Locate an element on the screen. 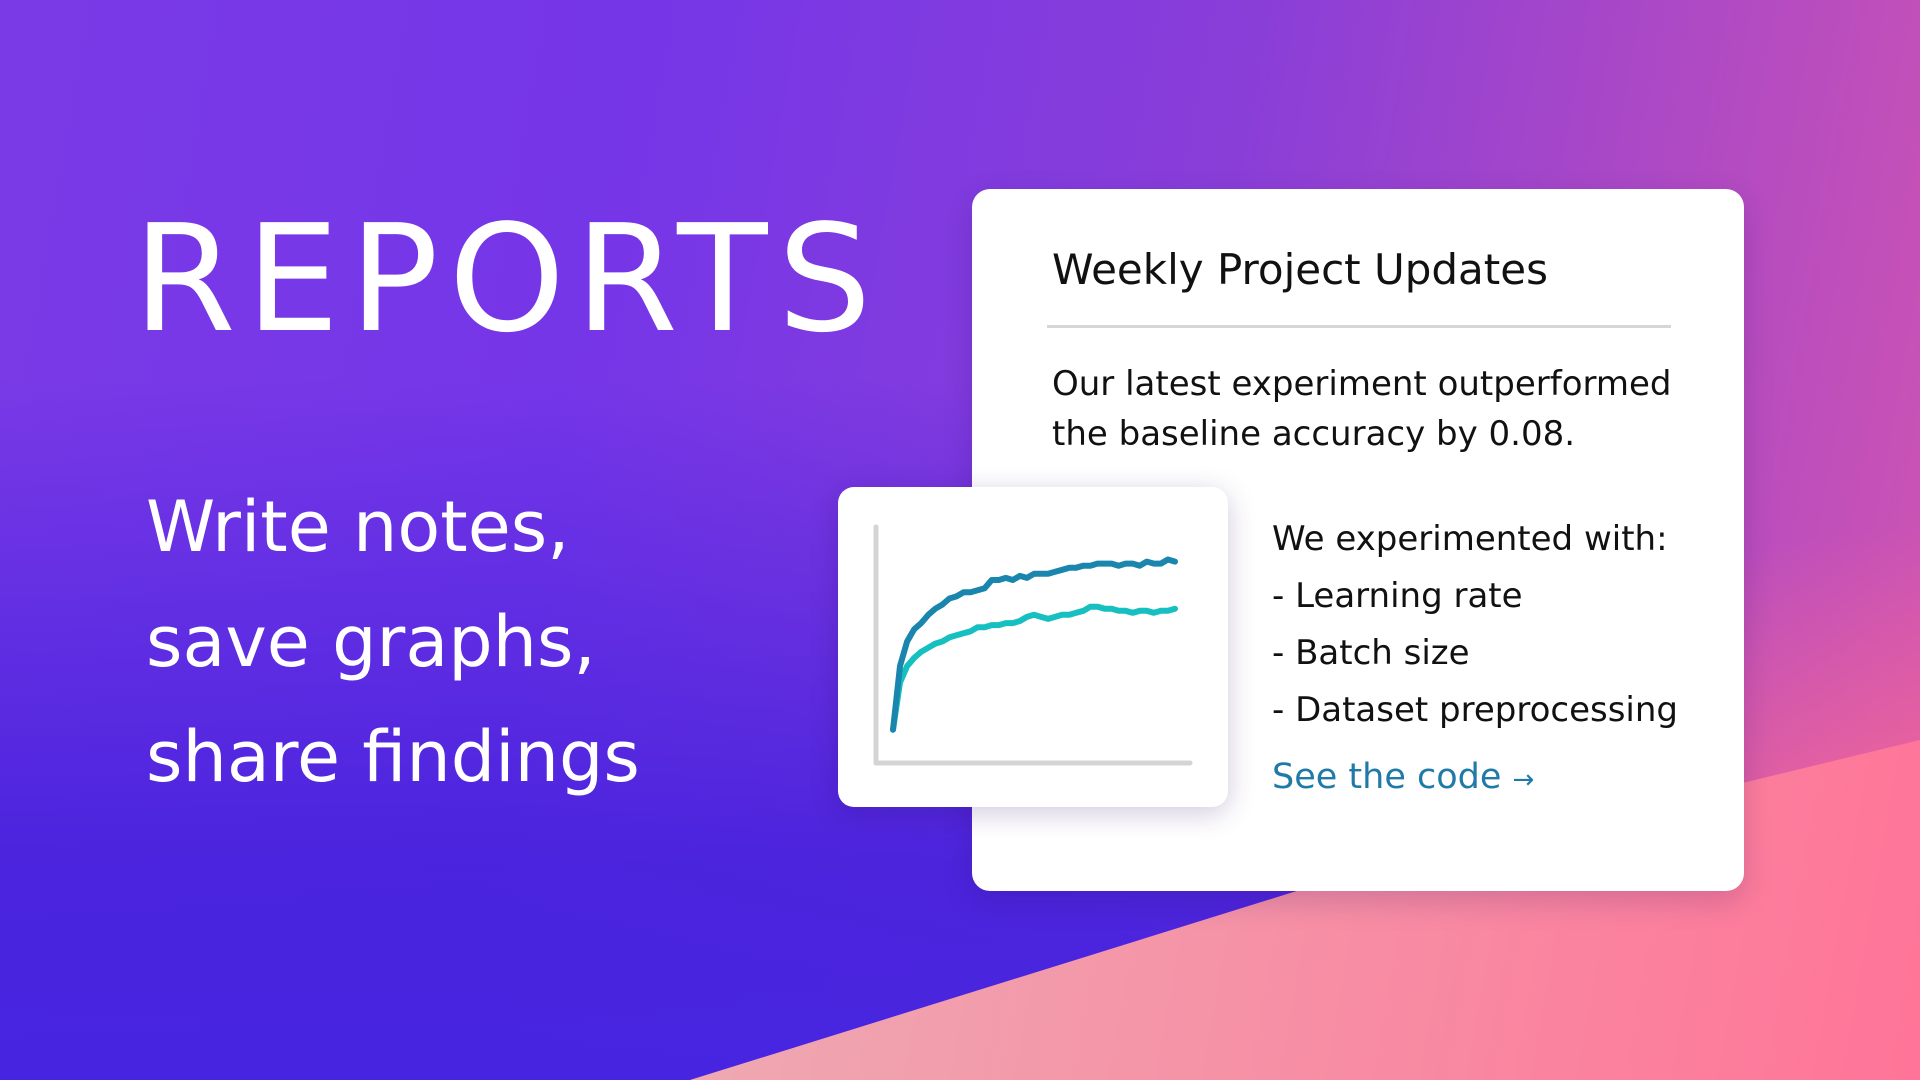 The height and width of the screenshot is (1080, 1920). summary-line: the baseline accuracy by 0.08. is located at coordinates (1314, 434).